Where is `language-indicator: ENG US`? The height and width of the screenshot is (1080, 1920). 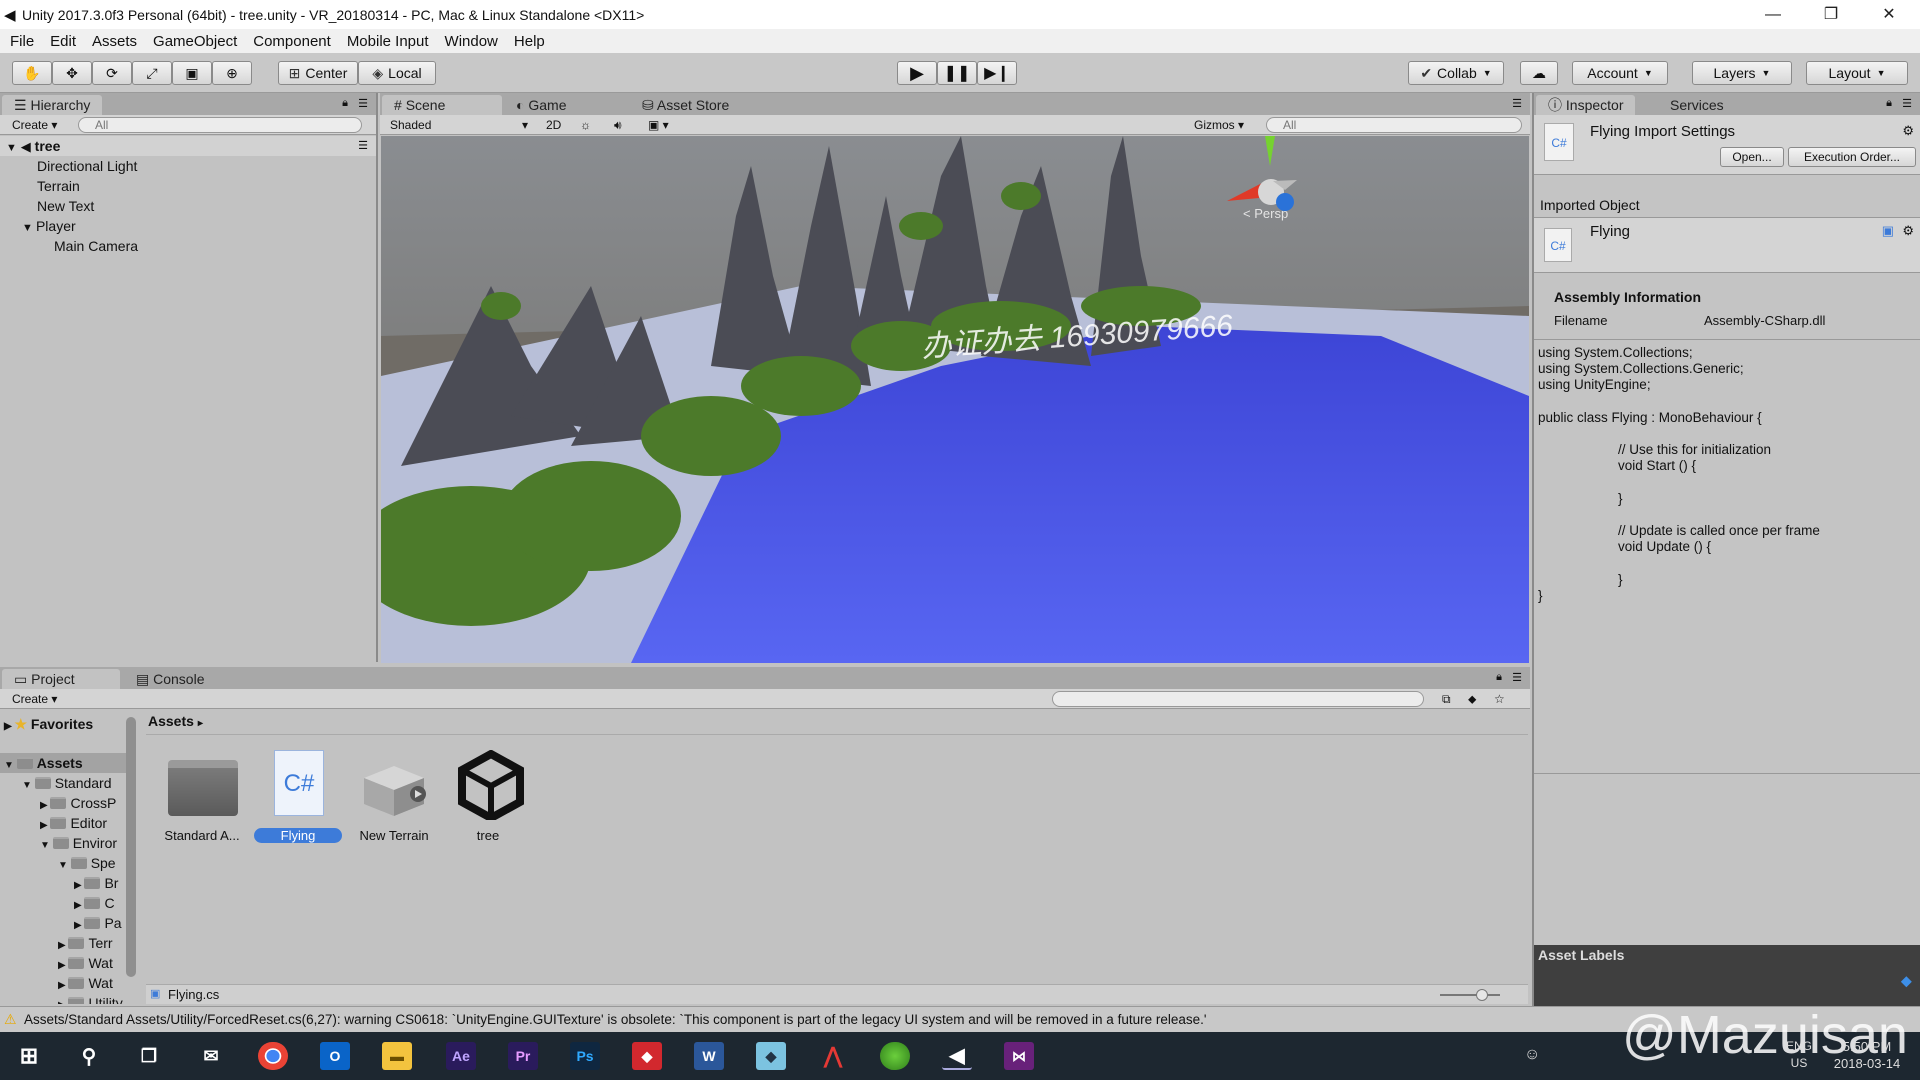
language-indicator: ENG US is located at coordinates (1799, 1055).